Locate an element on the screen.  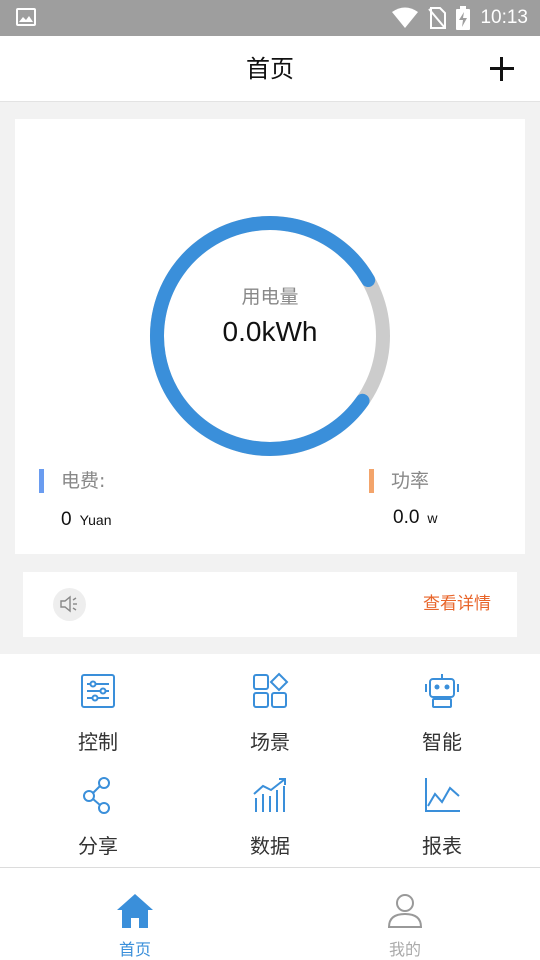
grid-label: 分享 is located at coordinates (98, 846).